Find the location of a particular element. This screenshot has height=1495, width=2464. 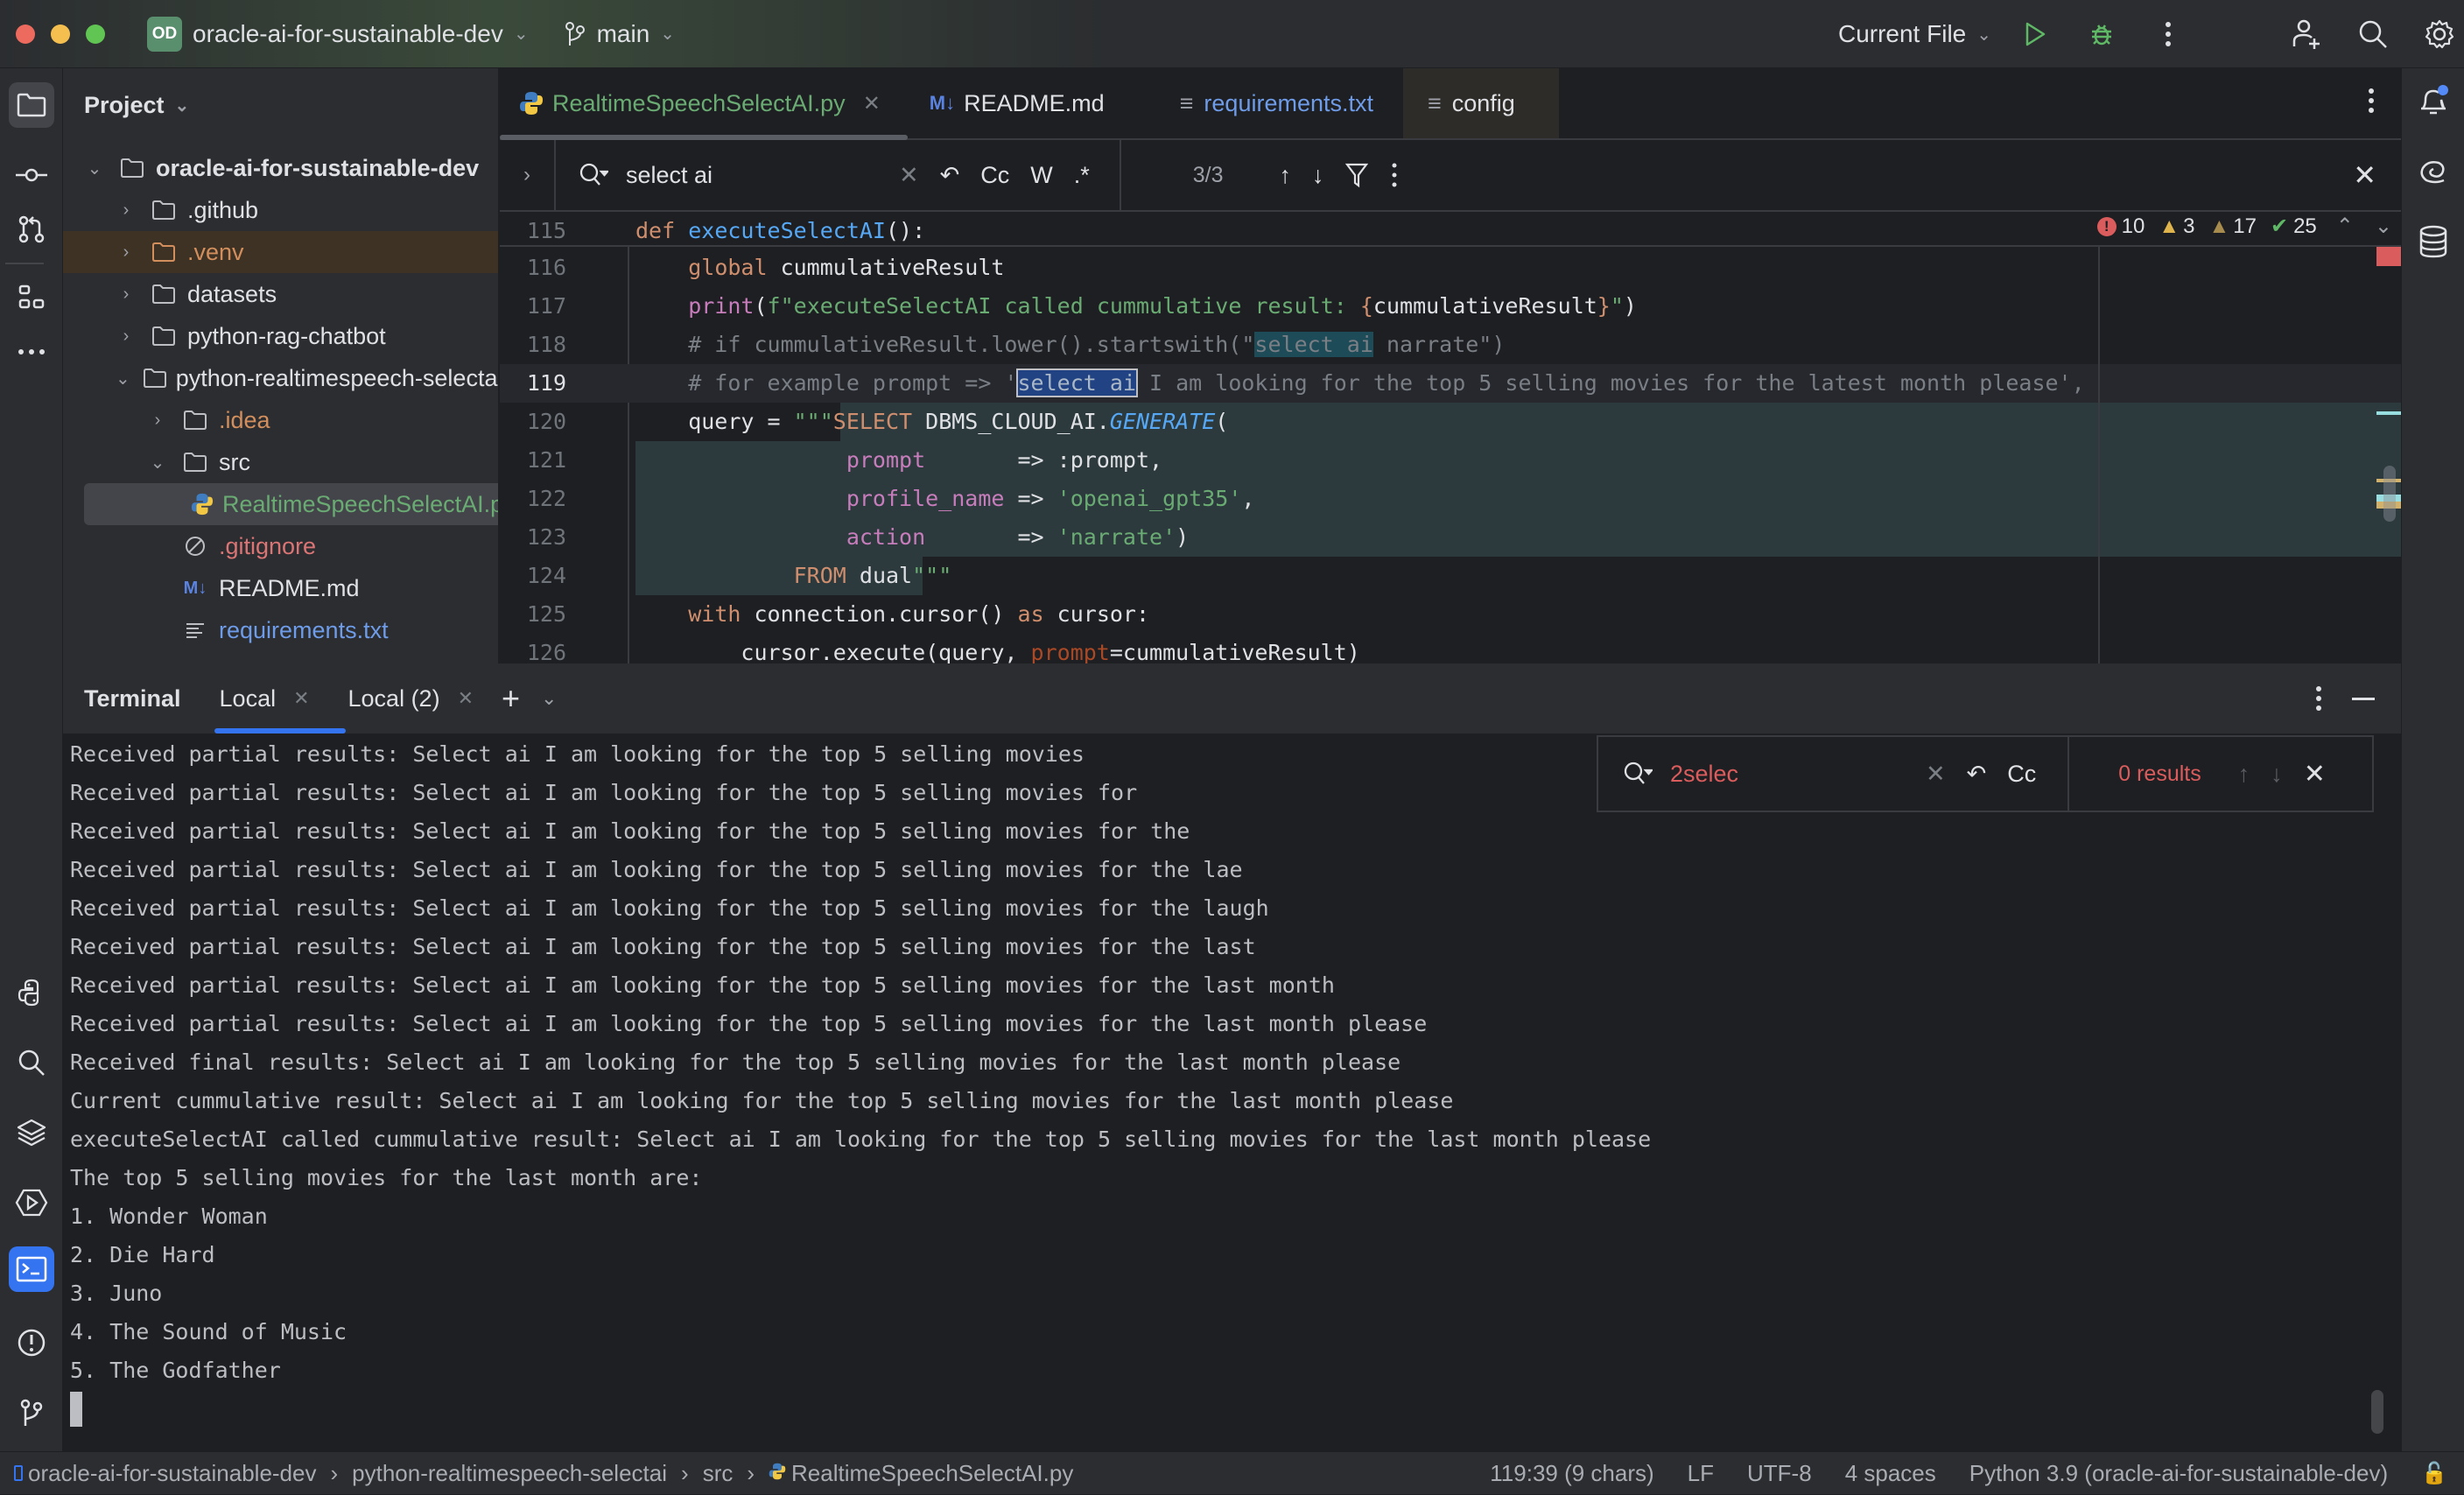

git-tool-button is located at coordinates (31, 1413).